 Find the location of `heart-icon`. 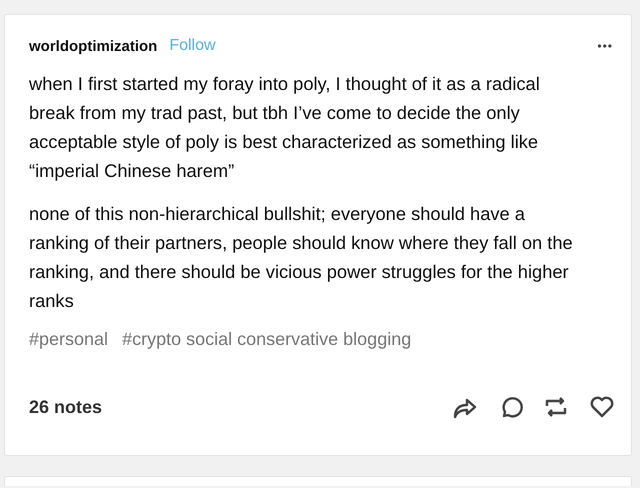

heart-icon is located at coordinates (602, 407).